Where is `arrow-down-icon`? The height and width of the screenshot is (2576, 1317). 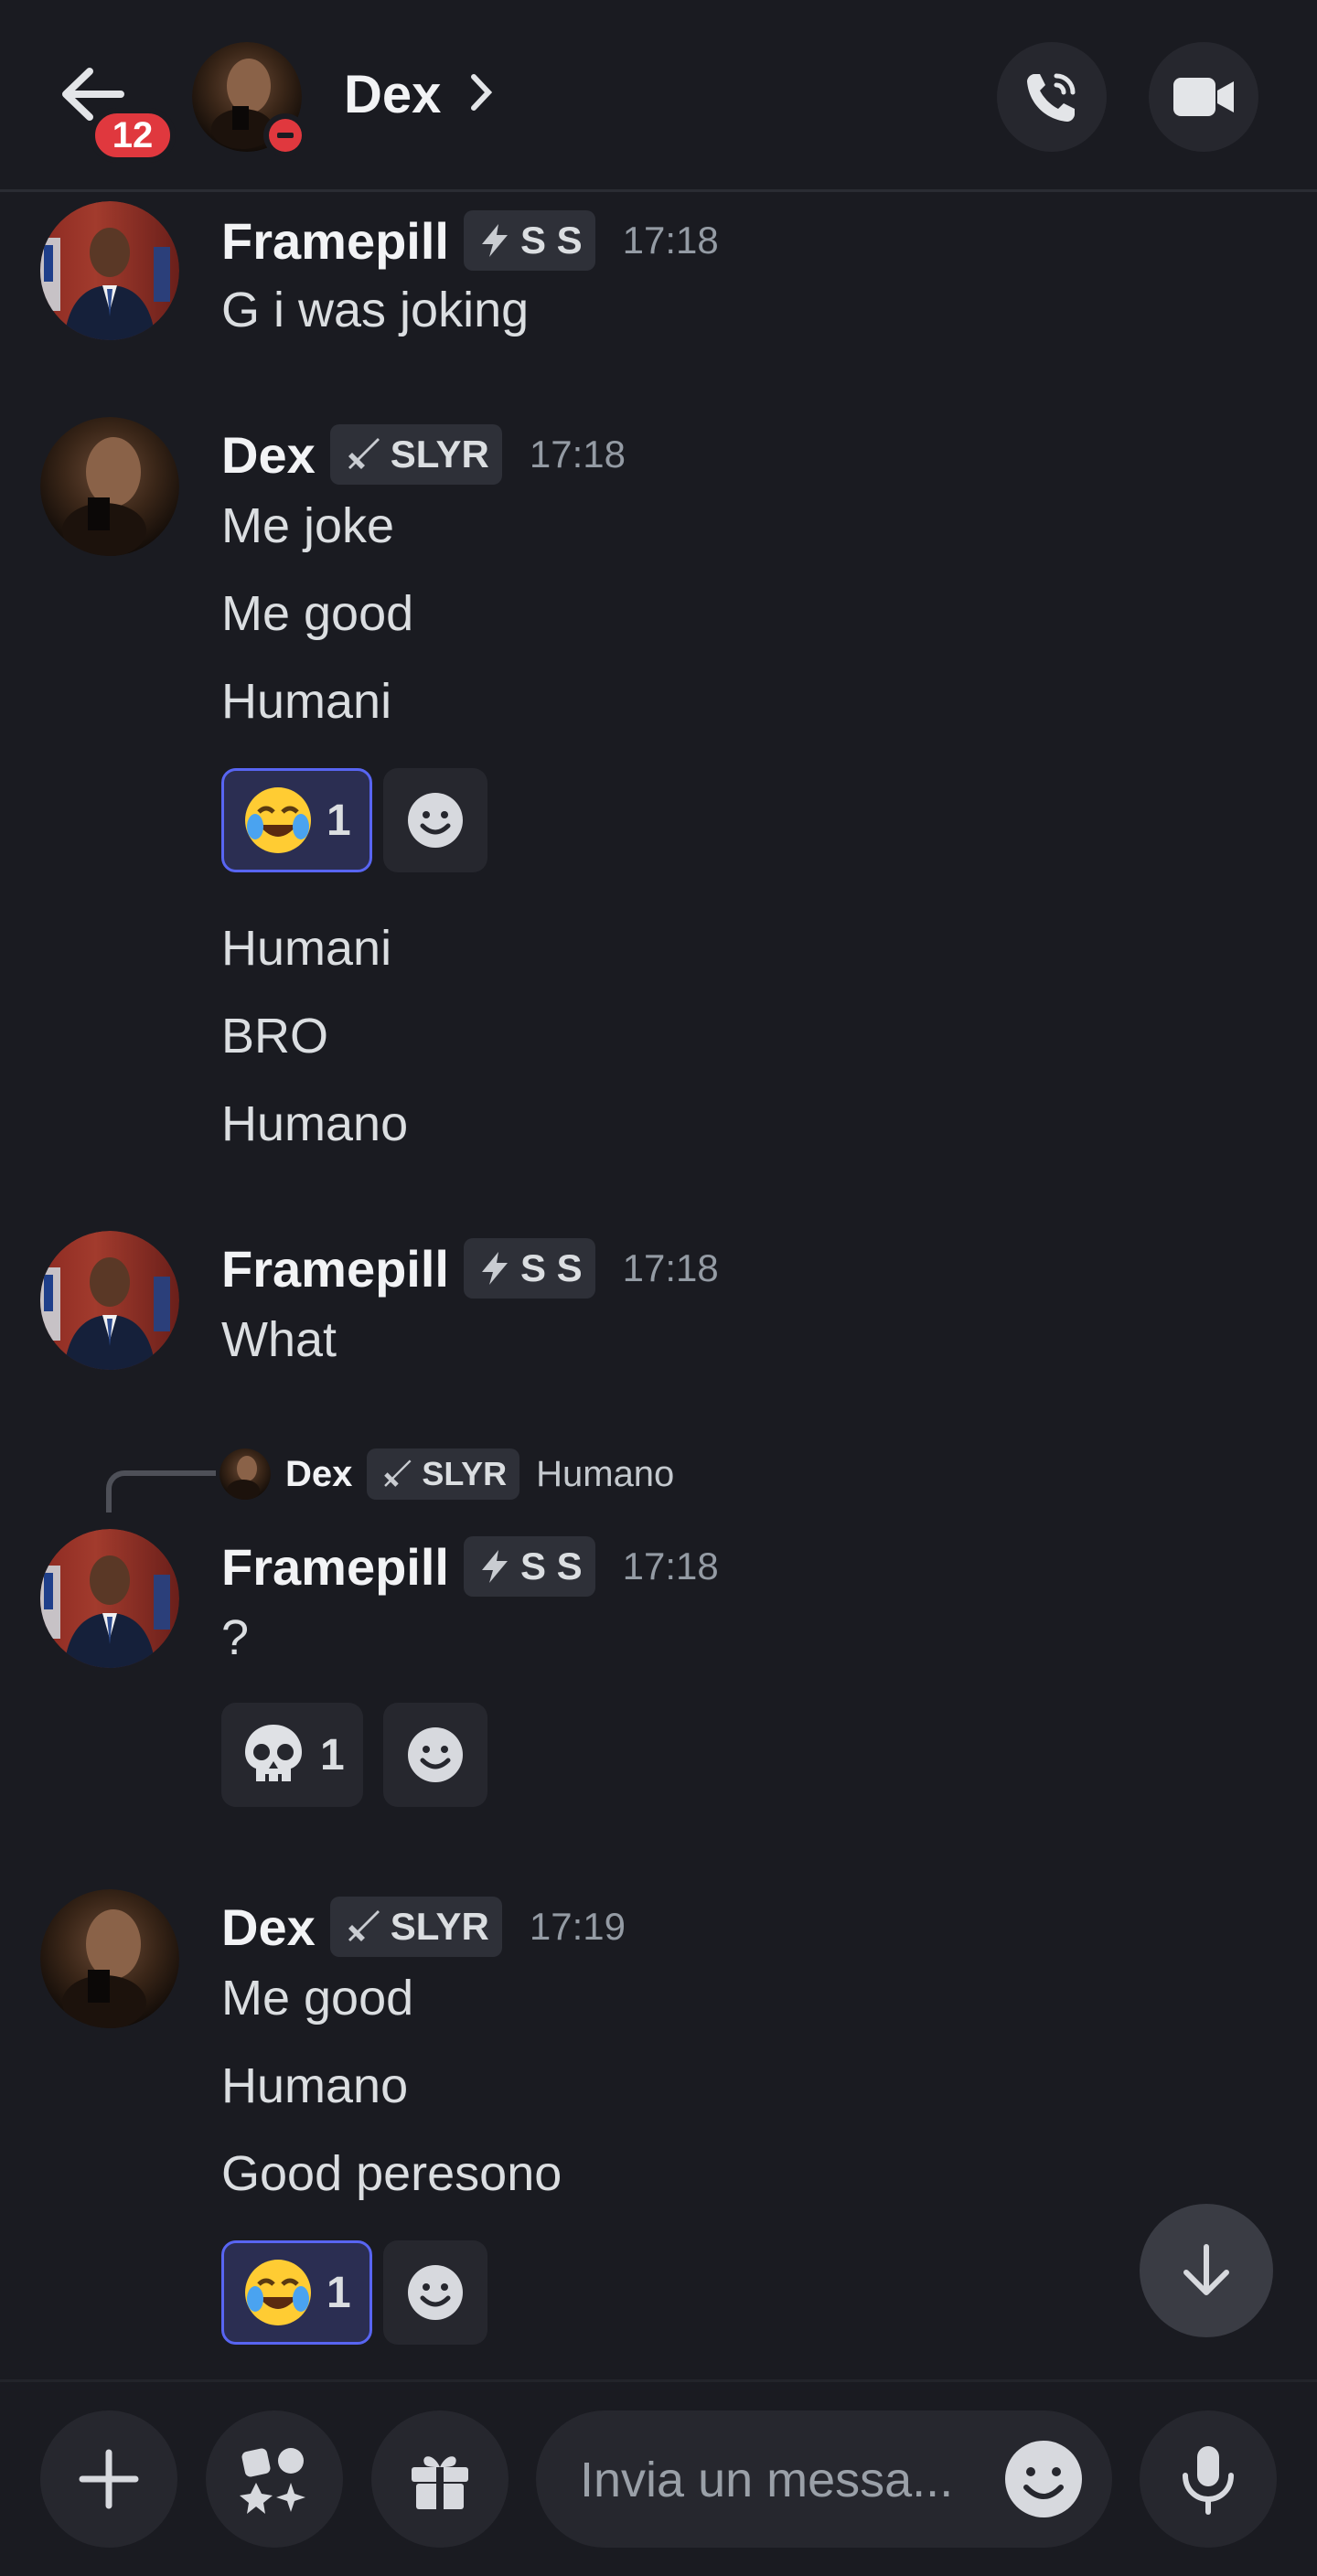
arrow-down-icon is located at coordinates (1206, 2269).